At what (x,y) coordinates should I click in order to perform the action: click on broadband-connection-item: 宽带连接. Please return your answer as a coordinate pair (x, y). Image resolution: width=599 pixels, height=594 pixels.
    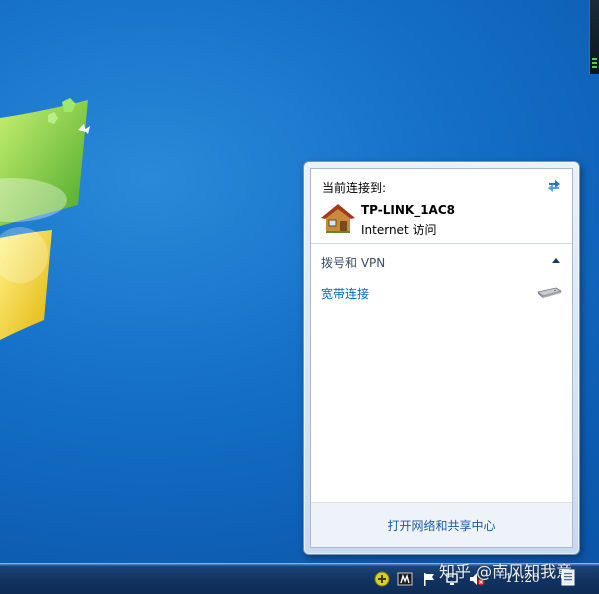
    Looking at the image, I should click on (441, 294).